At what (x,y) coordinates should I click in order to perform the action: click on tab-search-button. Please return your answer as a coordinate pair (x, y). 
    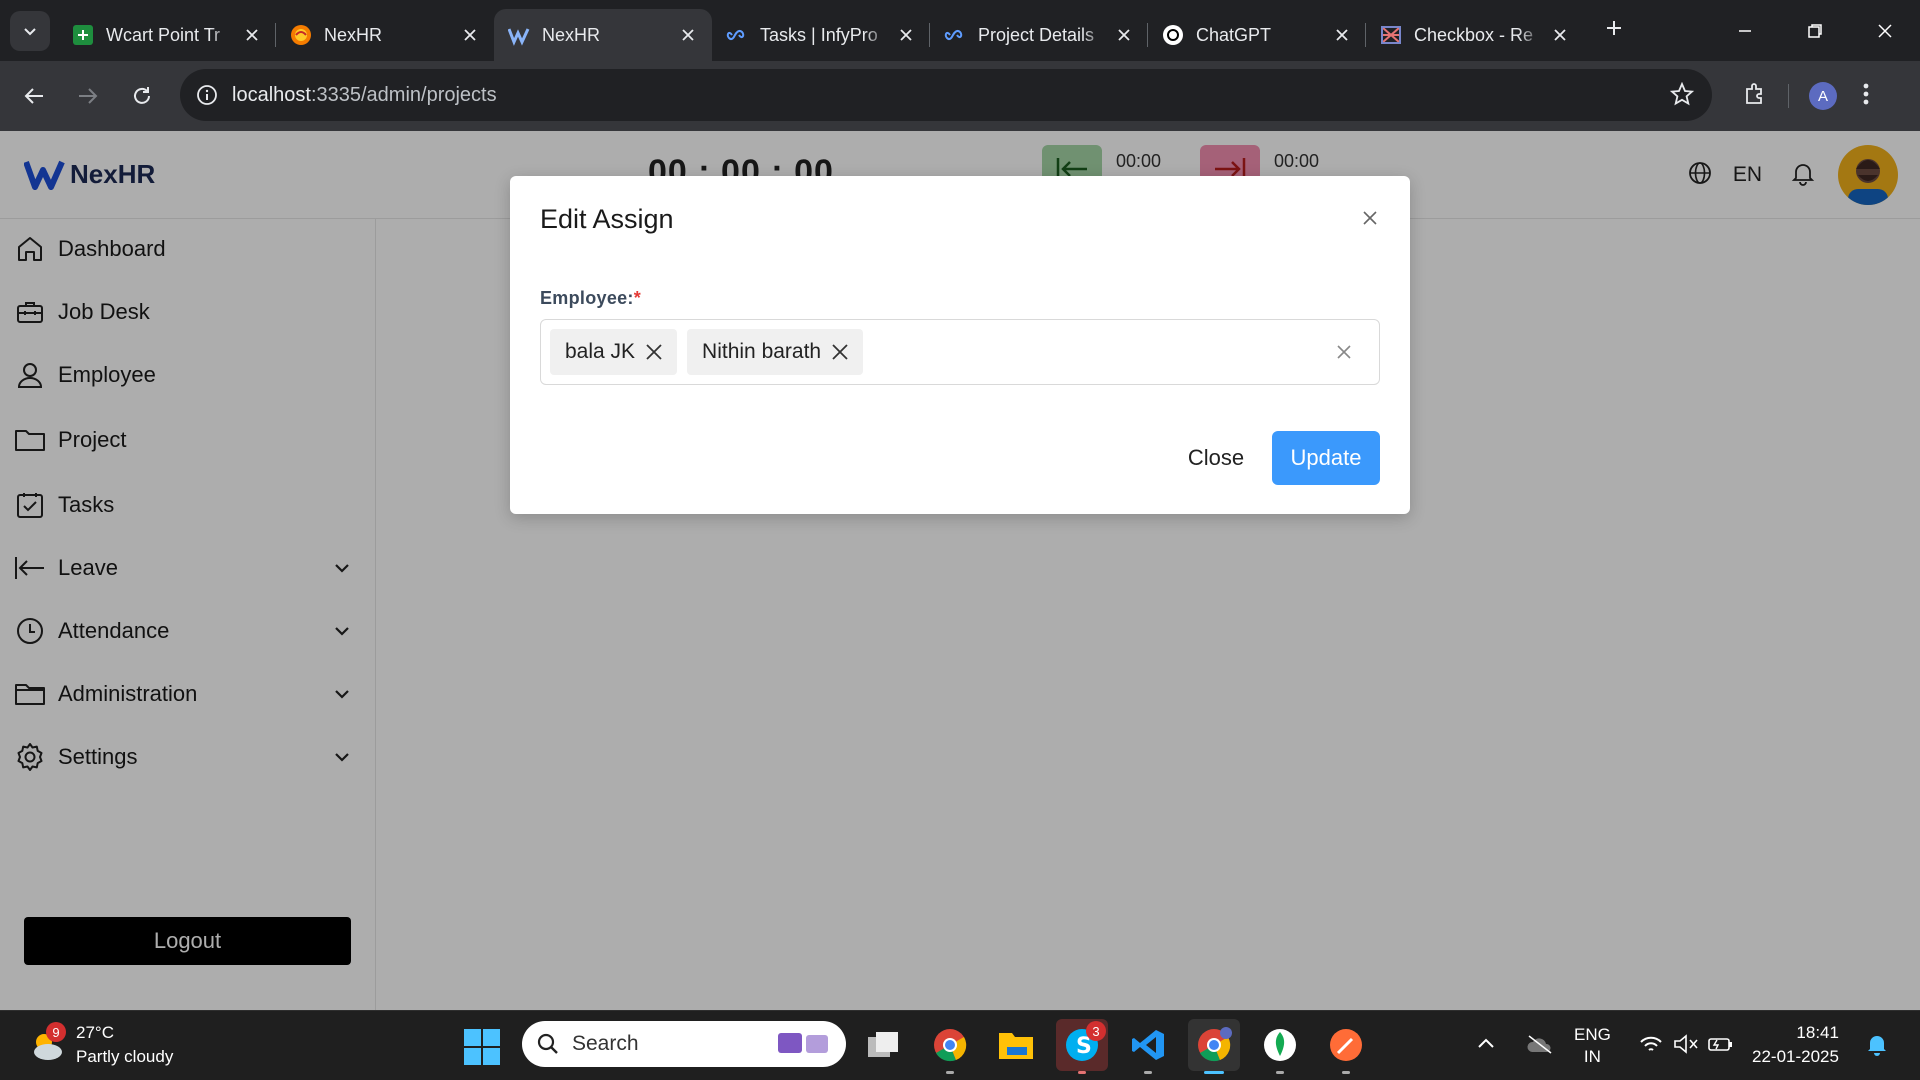
    Looking at the image, I should click on (30, 30).